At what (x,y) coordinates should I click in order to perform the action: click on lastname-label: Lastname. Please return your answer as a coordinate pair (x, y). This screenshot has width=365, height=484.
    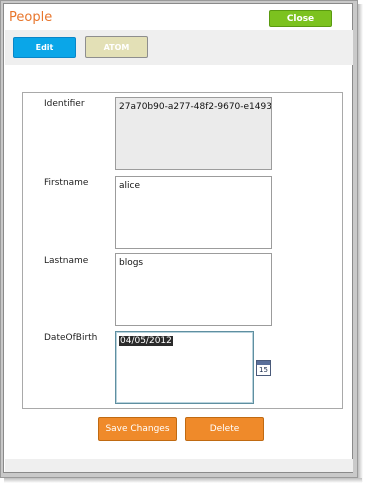
    Looking at the image, I should click on (66, 261).